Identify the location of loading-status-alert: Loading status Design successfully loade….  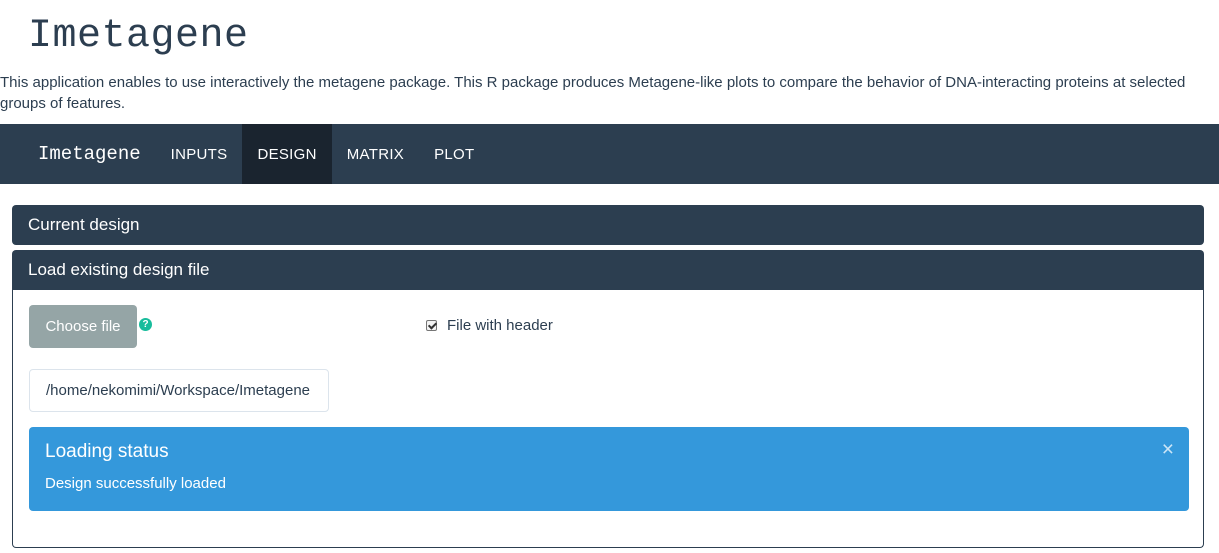
(609, 469).